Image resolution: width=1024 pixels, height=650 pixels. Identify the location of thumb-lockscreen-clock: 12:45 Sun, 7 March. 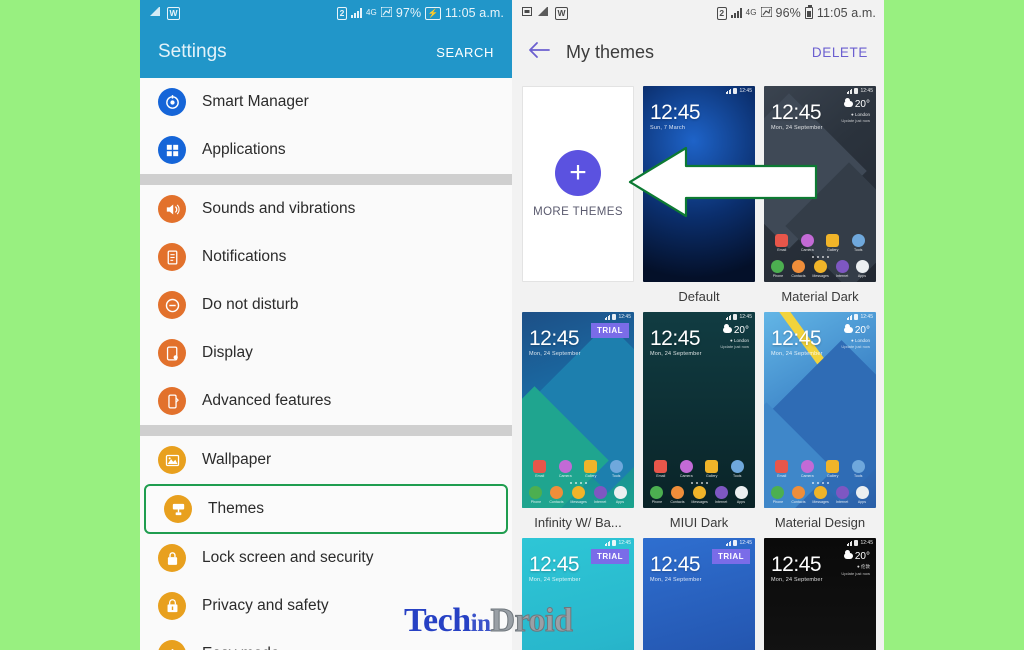
(675, 116).